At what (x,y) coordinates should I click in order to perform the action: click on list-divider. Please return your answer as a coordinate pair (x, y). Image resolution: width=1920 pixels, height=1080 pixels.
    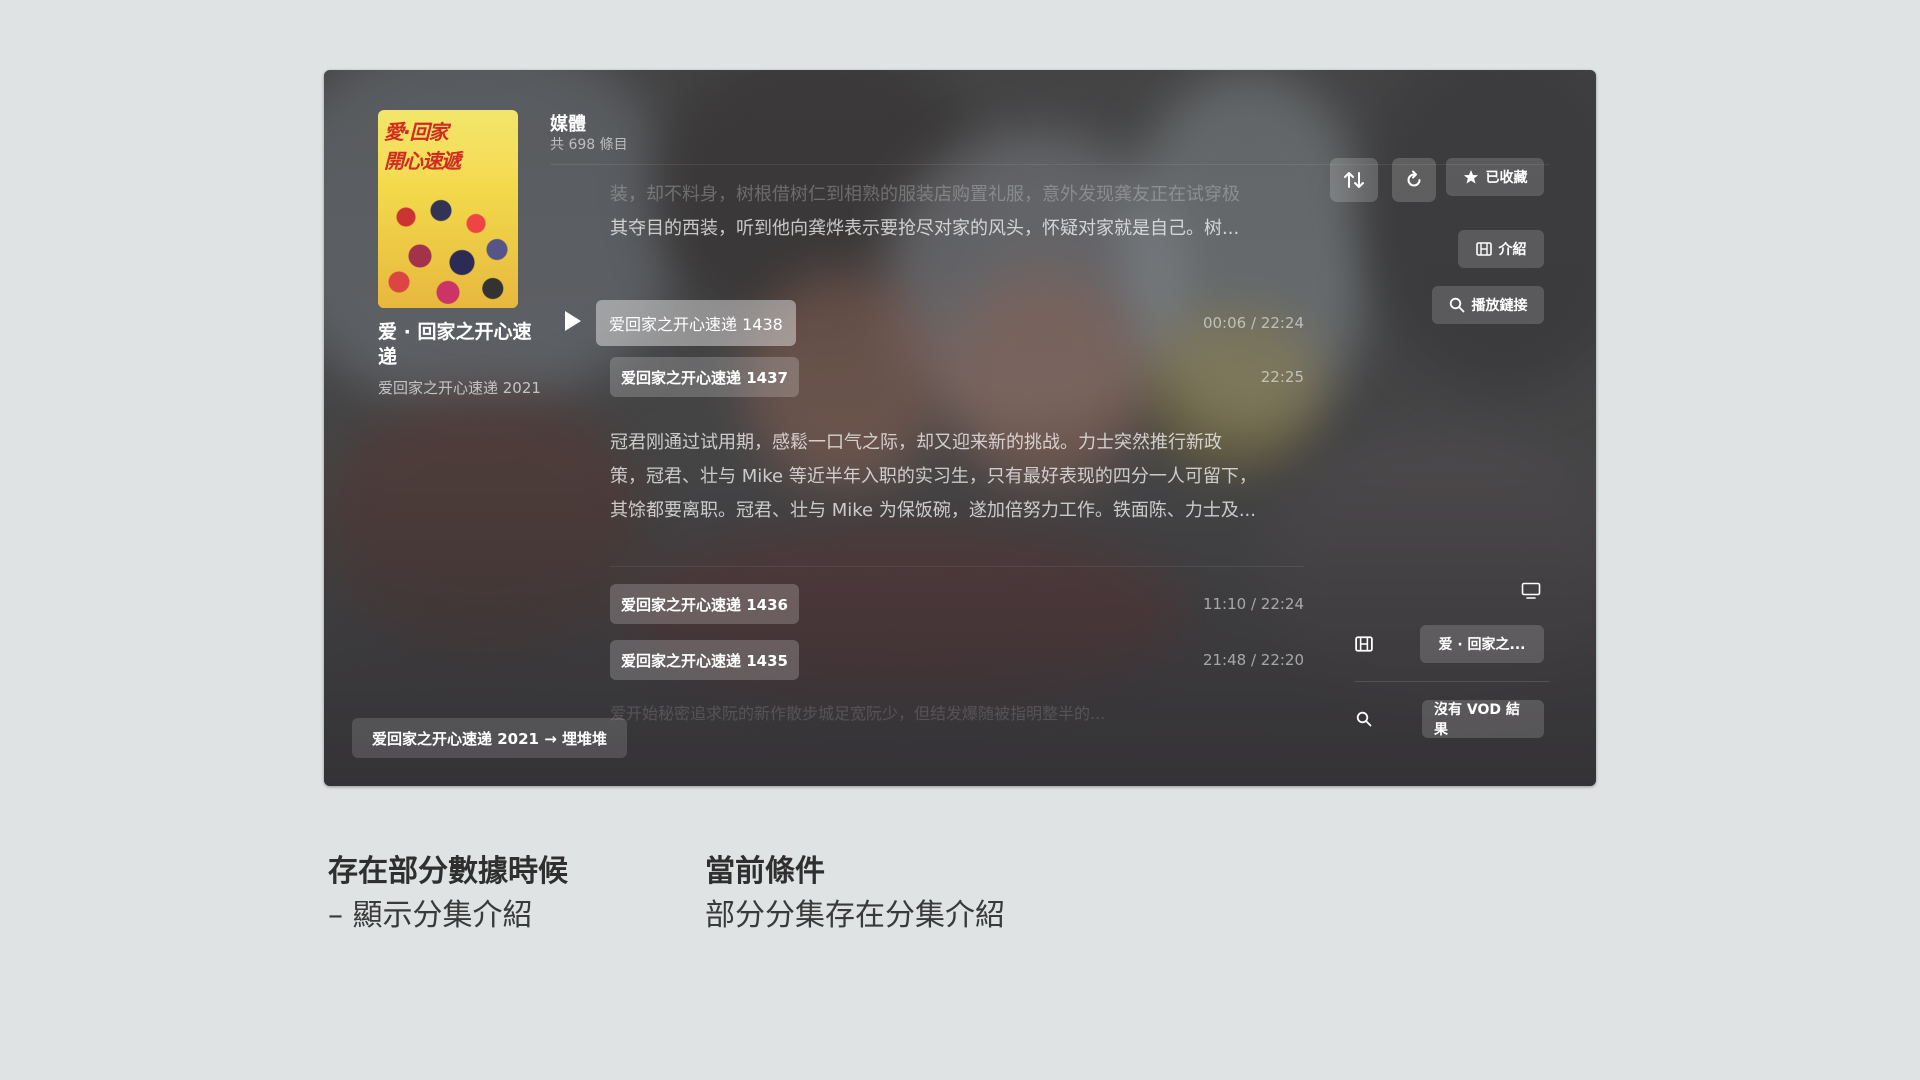
    Looking at the image, I should click on (957, 566).